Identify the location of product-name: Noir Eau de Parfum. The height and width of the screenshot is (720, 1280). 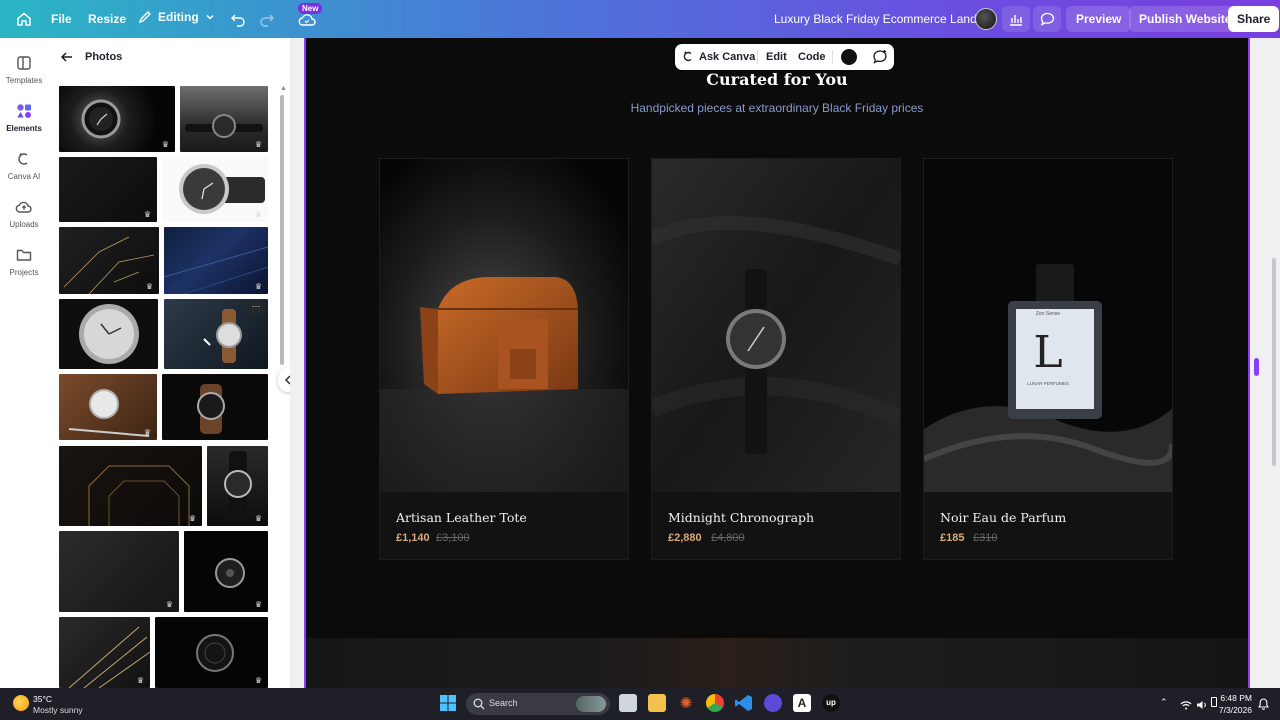
(1003, 517).